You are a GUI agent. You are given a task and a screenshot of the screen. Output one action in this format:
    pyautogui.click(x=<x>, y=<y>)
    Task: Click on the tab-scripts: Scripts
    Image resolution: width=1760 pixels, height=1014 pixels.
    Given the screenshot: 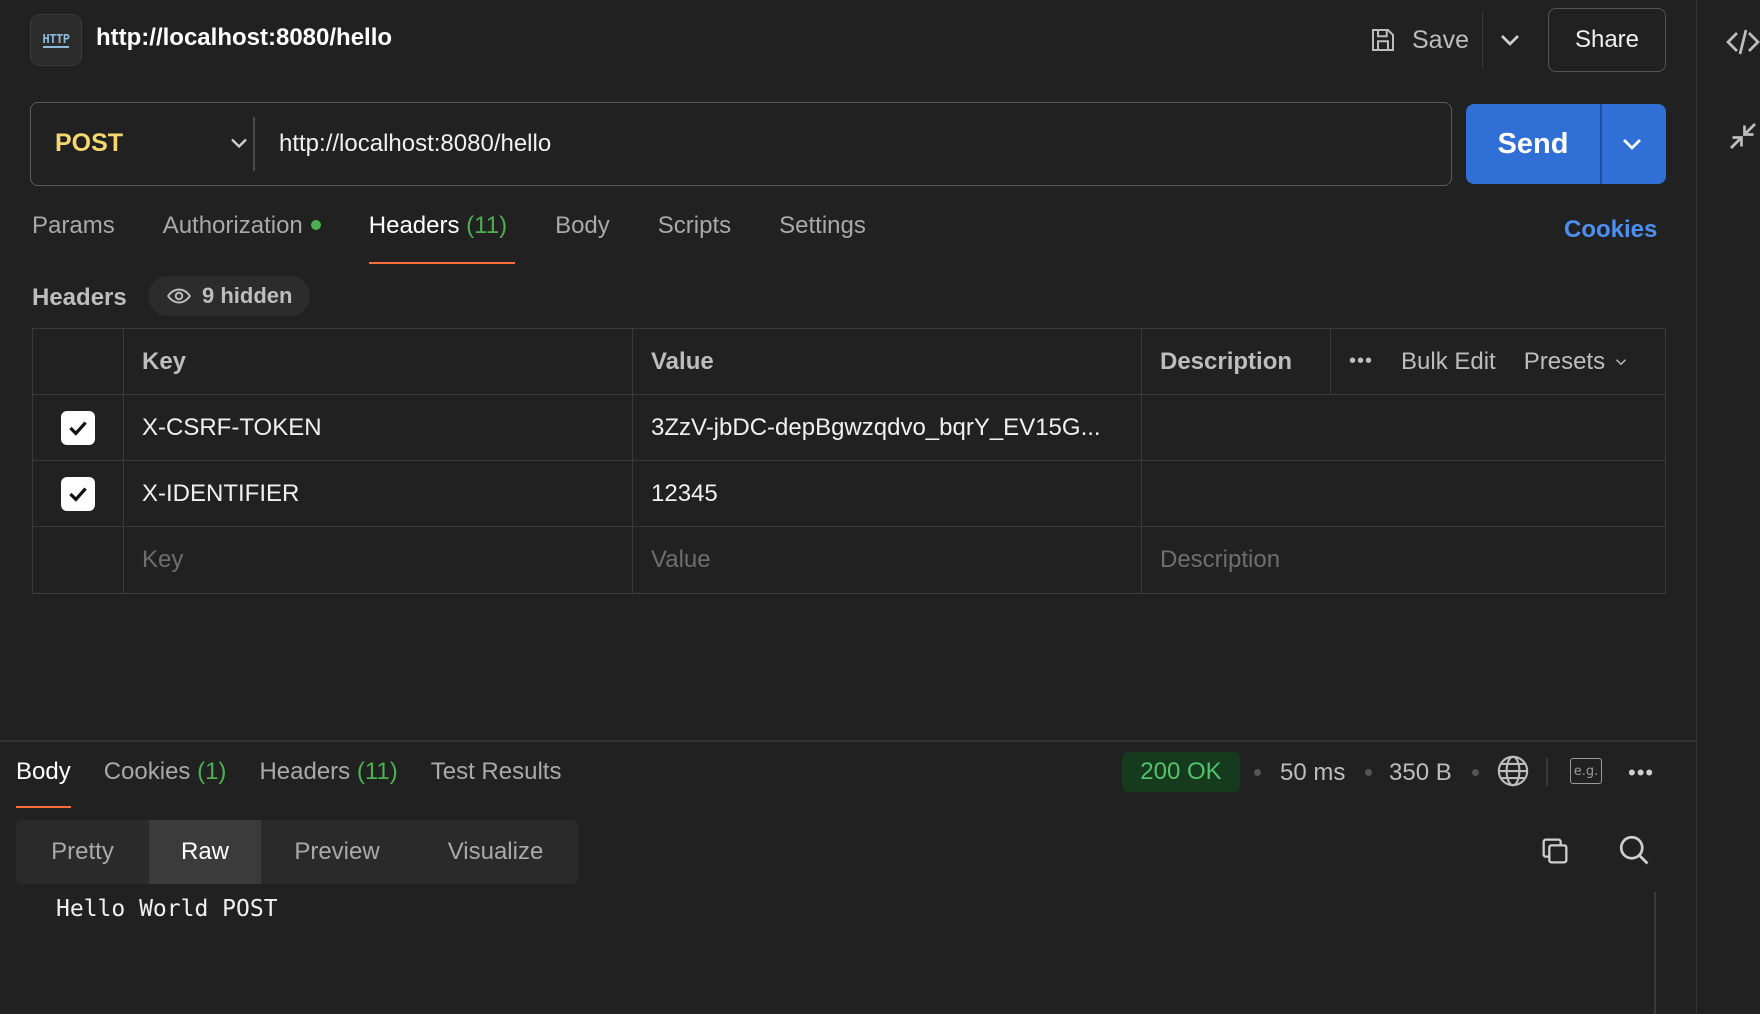 What is the action you would take?
    pyautogui.click(x=694, y=238)
    